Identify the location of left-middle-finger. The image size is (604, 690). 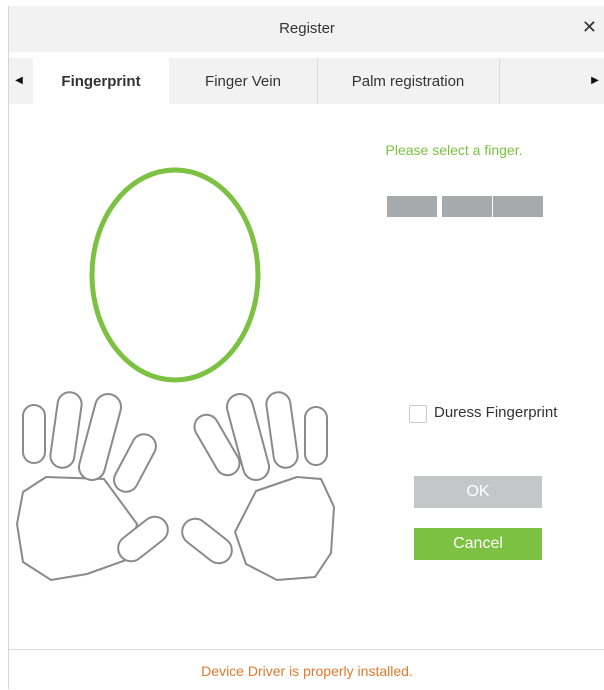
(100, 437).